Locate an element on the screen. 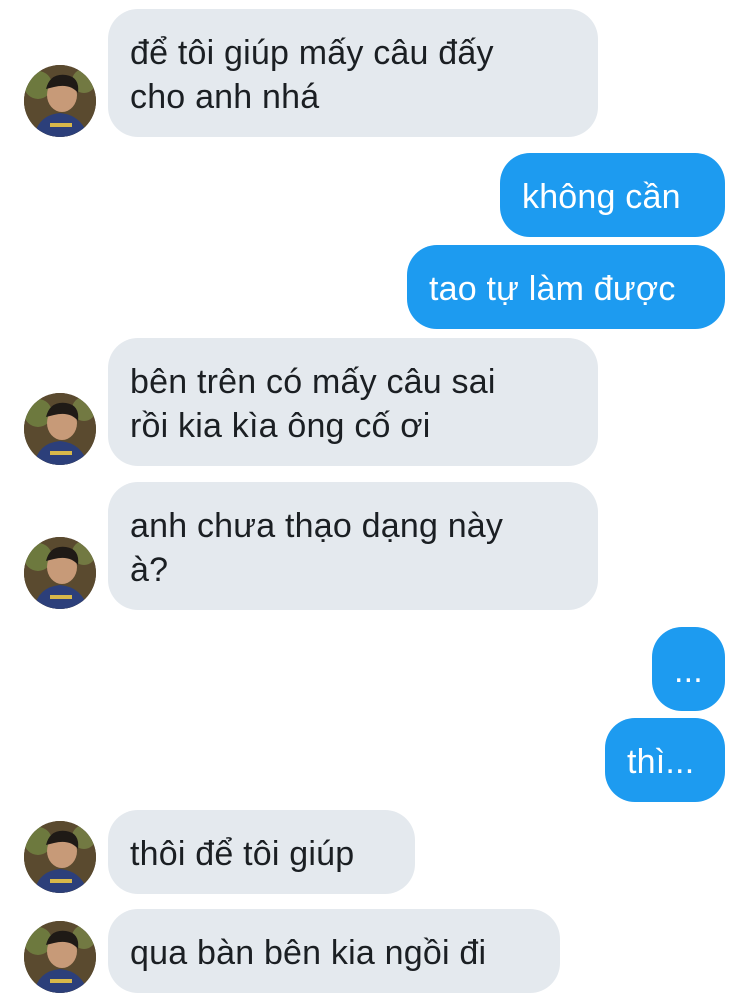 The height and width of the screenshot is (1004, 750). message-bubble-incoming: qua bàn bên kia ngồi đi is located at coordinates (334, 951).